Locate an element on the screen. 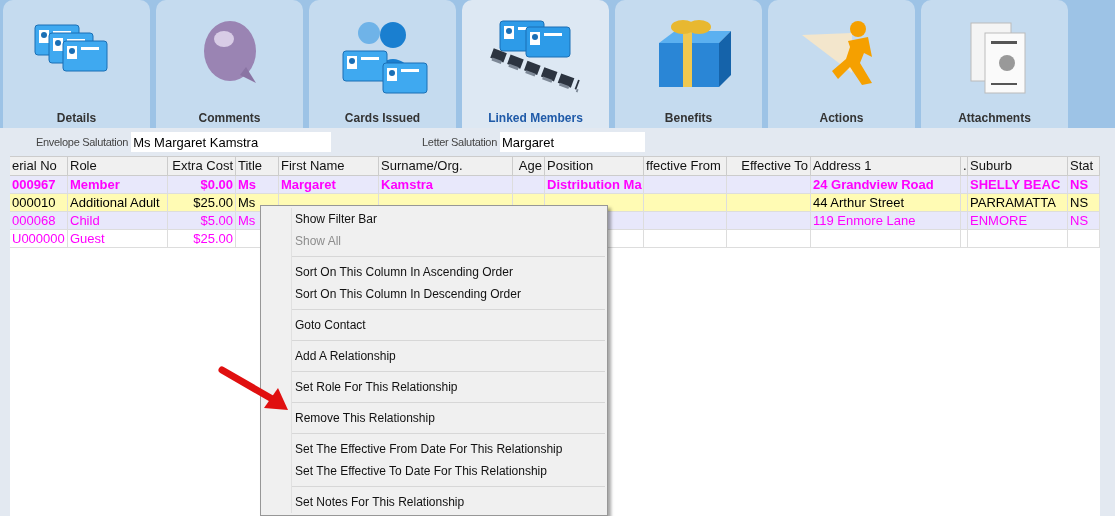  table-cell: U000000 is located at coordinates (38, 238).